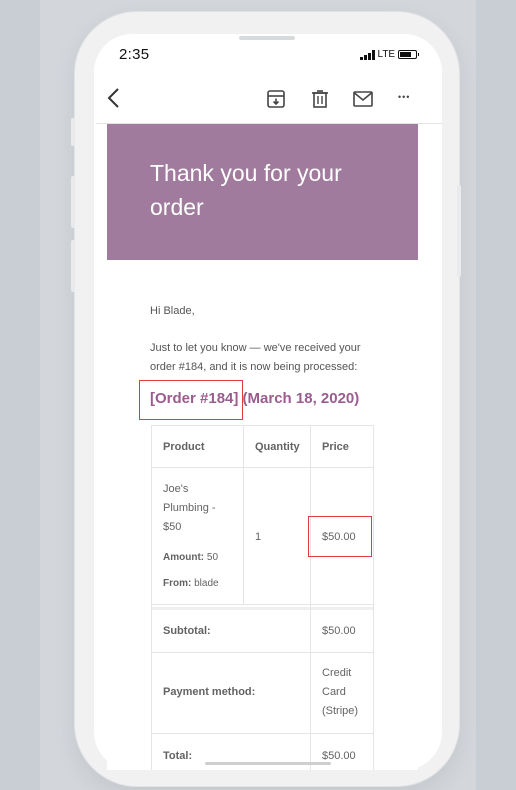 The width and height of the screenshot is (516, 790). What do you see at coordinates (268, 763) in the screenshot?
I see `home-indicator` at bounding box center [268, 763].